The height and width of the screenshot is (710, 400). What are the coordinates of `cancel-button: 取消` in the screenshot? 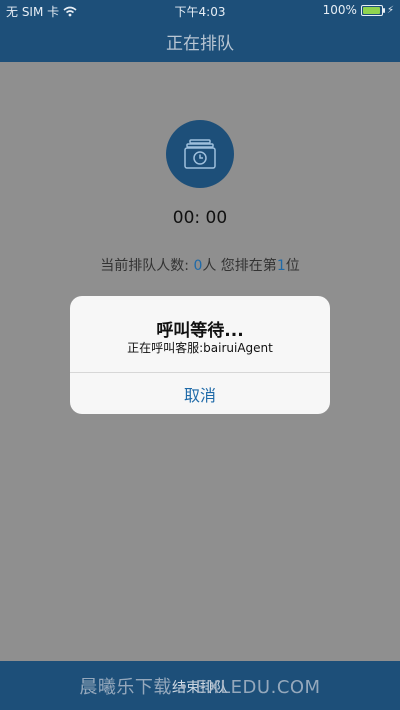 It's located at (200, 393).